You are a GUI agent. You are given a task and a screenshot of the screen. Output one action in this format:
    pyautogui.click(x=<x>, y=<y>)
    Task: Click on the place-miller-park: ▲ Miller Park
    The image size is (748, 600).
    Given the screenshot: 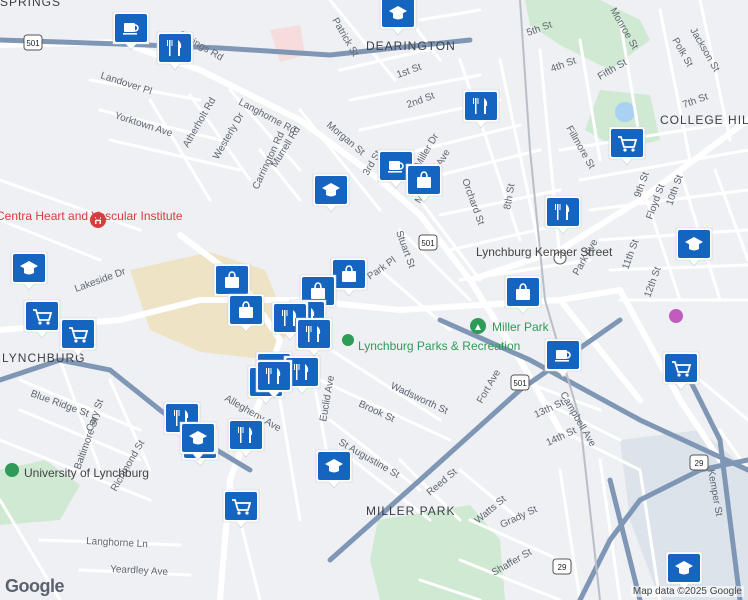 What is the action you would take?
    pyautogui.click(x=510, y=326)
    